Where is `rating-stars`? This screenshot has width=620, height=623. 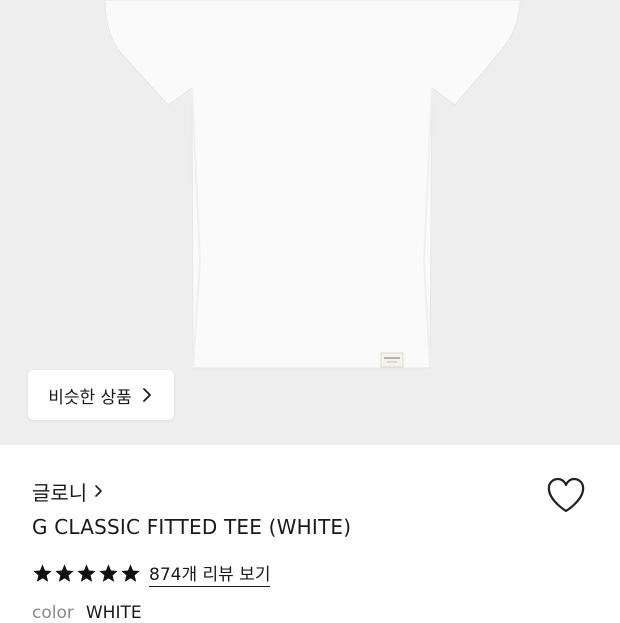
rating-stars is located at coordinates (86, 573).